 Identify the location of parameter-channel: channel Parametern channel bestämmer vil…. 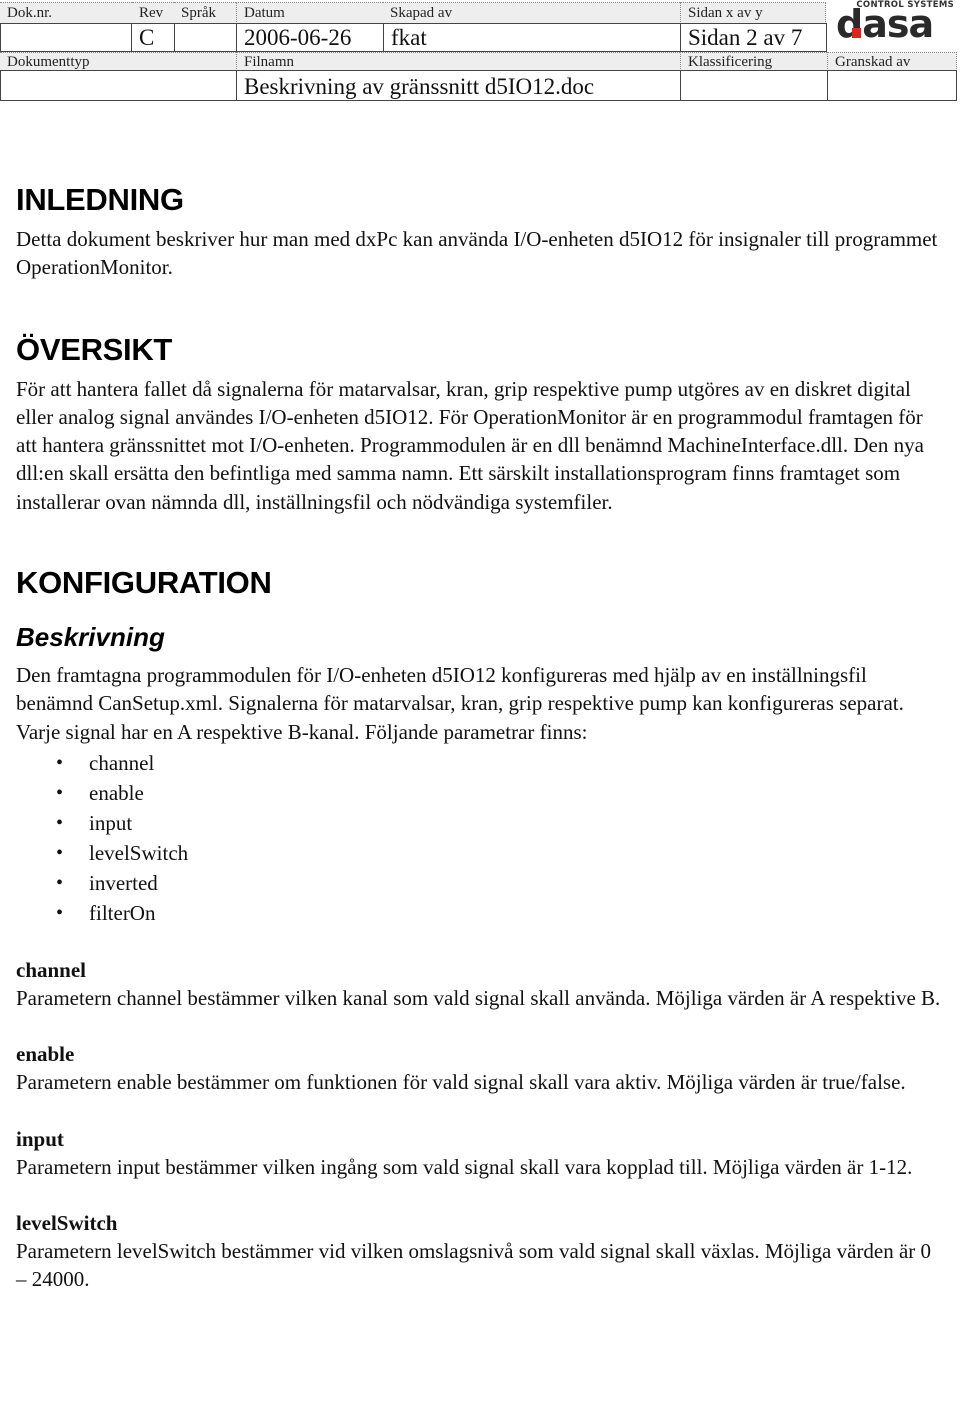
(481, 984).